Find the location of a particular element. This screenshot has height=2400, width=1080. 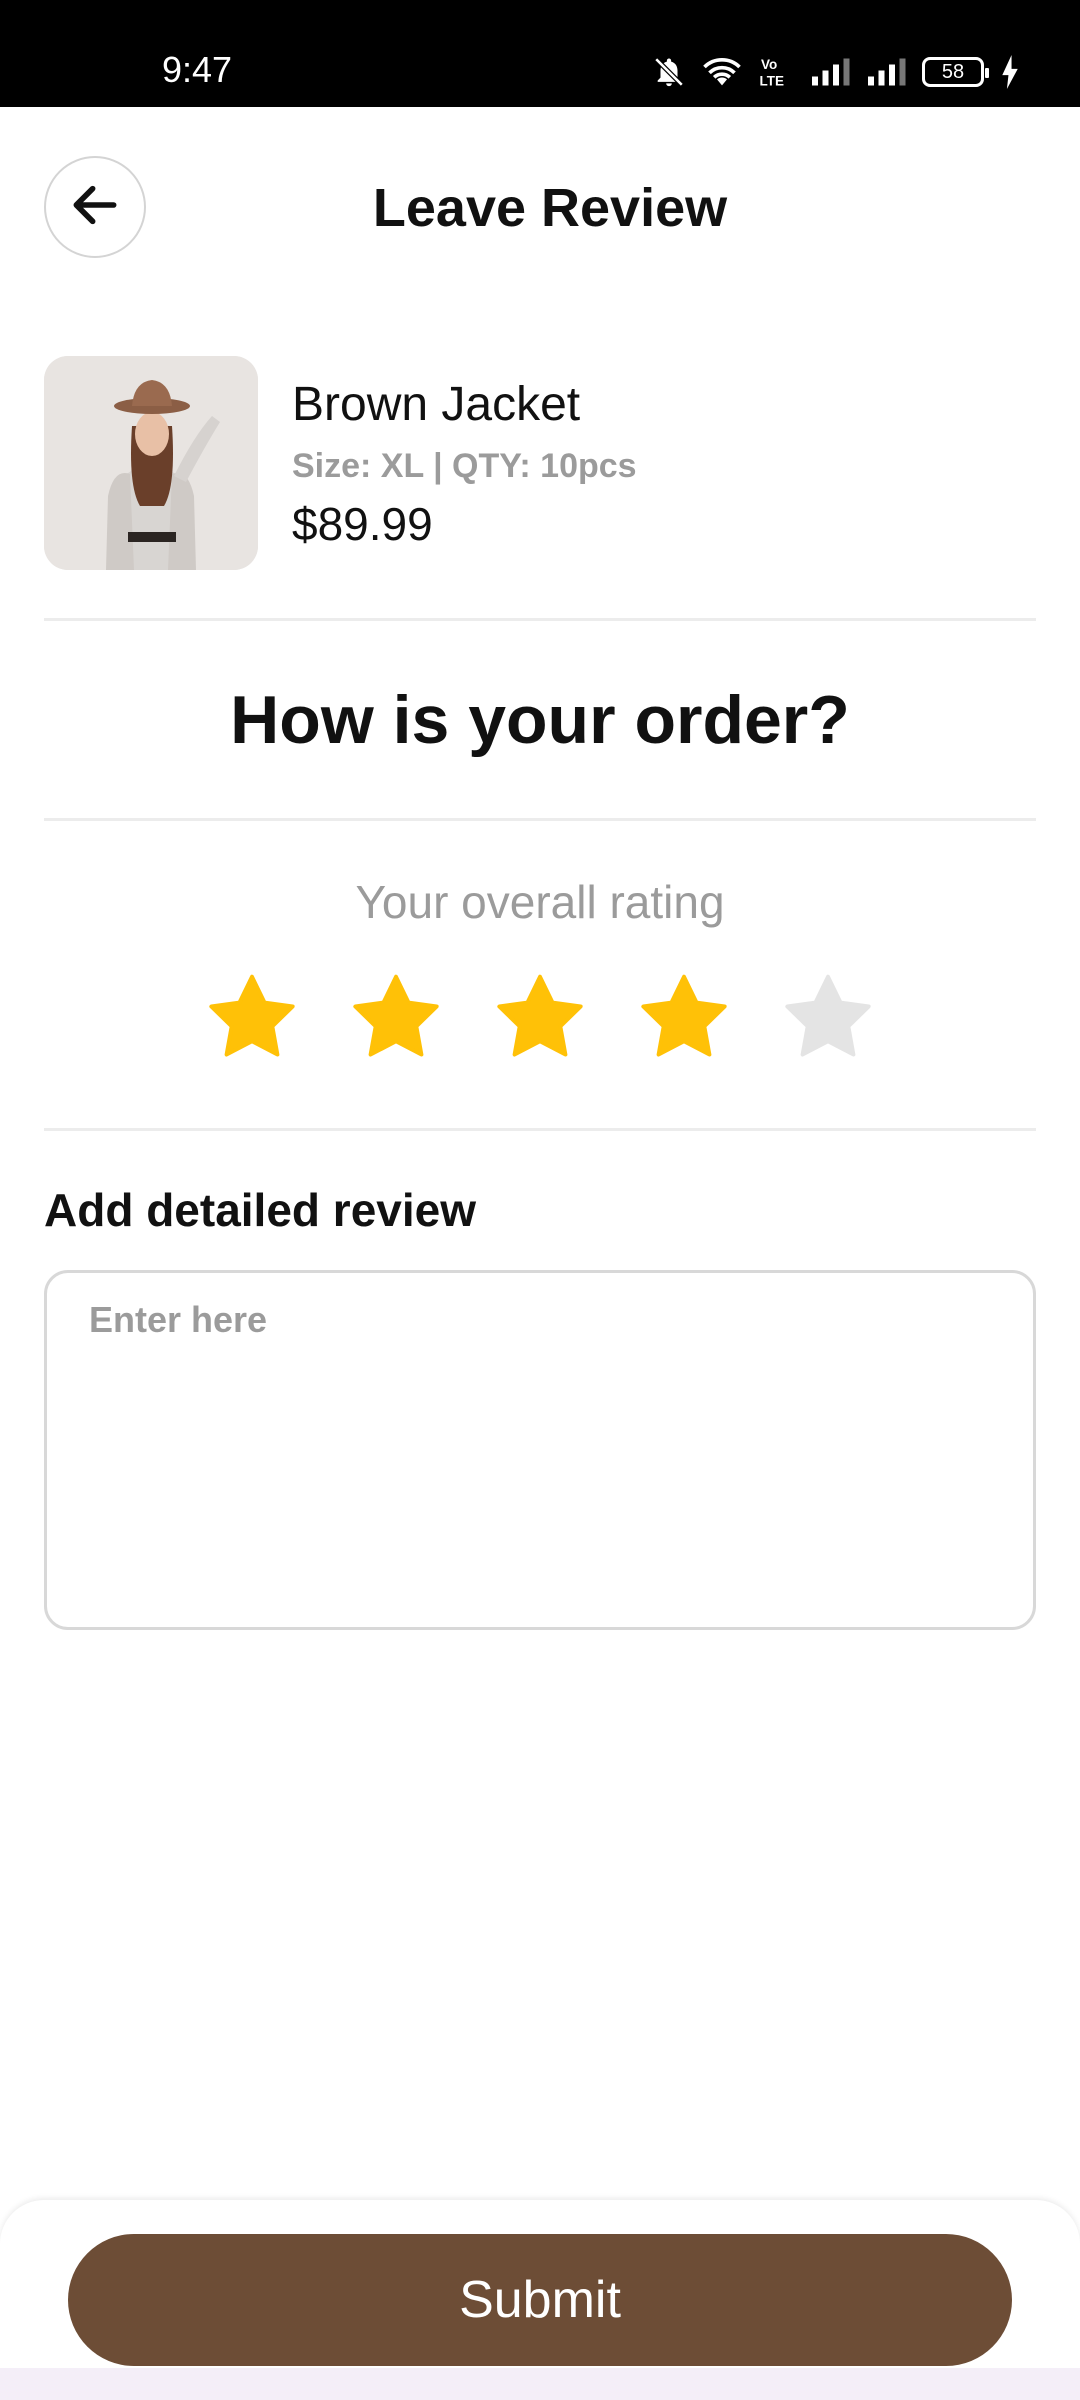

svg-text: LTE is located at coordinates (772, 81).